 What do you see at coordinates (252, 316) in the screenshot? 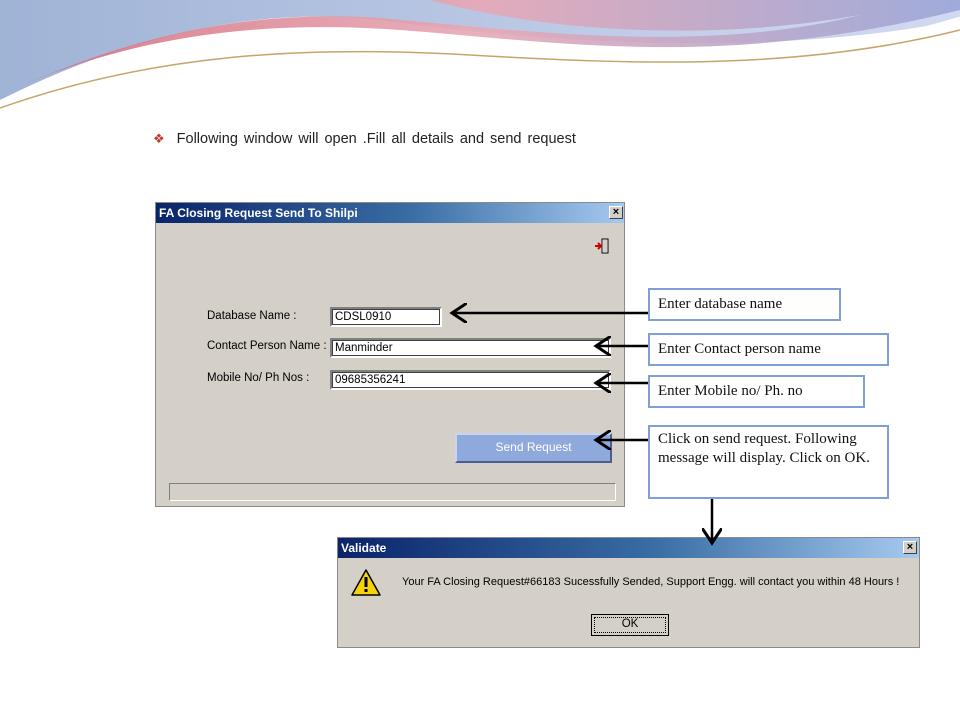
I see `database-name-label: Database Name :` at bounding box center [252, 316].